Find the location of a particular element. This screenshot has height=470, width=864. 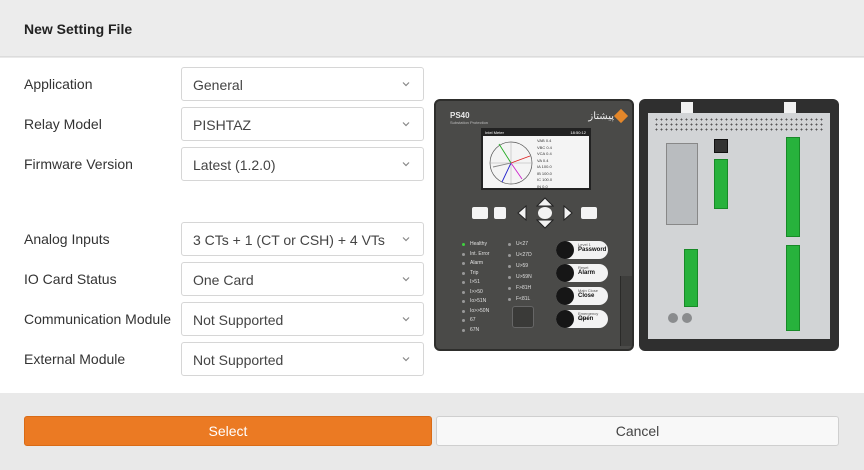

function-key-close: Main Close Close is located at coordinates (582, 296).